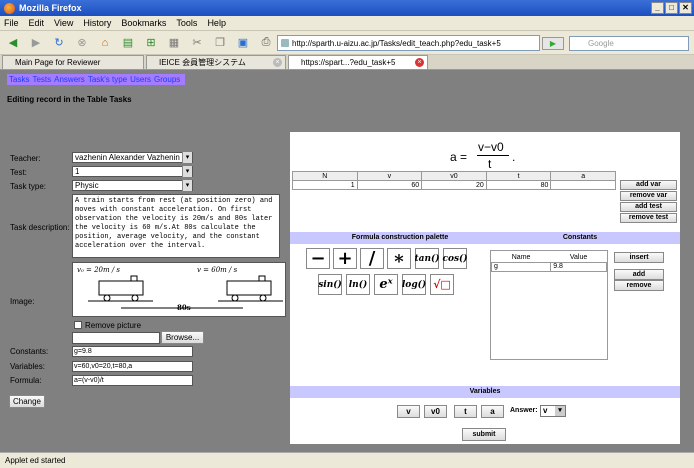 This screenshot has height=468, width=694. I want to click on window-controls: _ □ ✕, so click(671, 8).